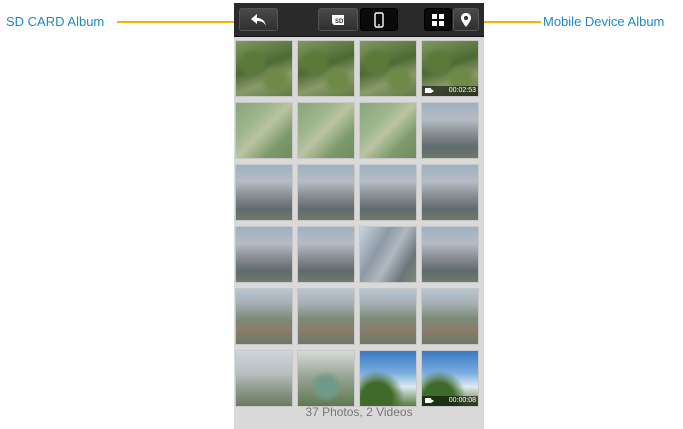  I want to click on video-thumbnail: 00:02:53, so click(450, 68).